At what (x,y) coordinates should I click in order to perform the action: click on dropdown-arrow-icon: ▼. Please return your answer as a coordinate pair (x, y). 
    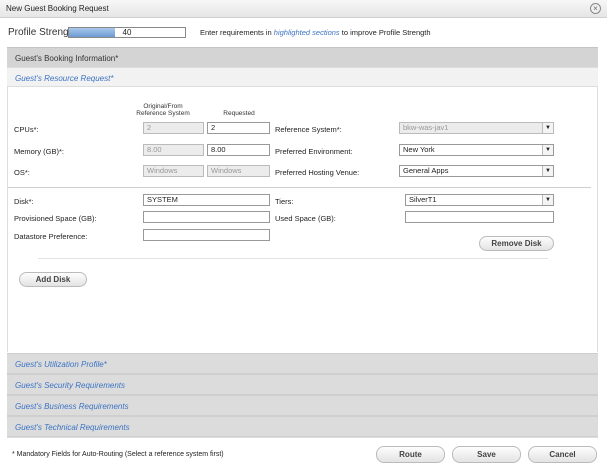
    Looking at the image, I should click on (547, 128).